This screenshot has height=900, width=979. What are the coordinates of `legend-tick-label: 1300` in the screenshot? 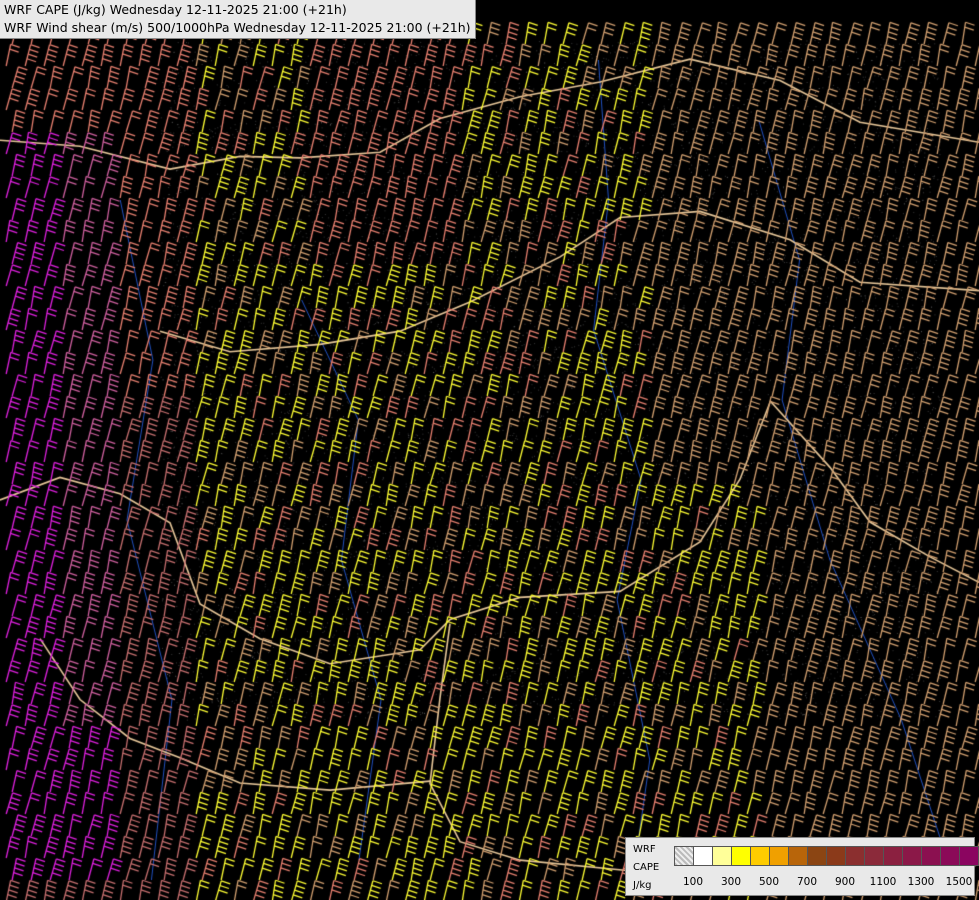 It's located at (921, 882).